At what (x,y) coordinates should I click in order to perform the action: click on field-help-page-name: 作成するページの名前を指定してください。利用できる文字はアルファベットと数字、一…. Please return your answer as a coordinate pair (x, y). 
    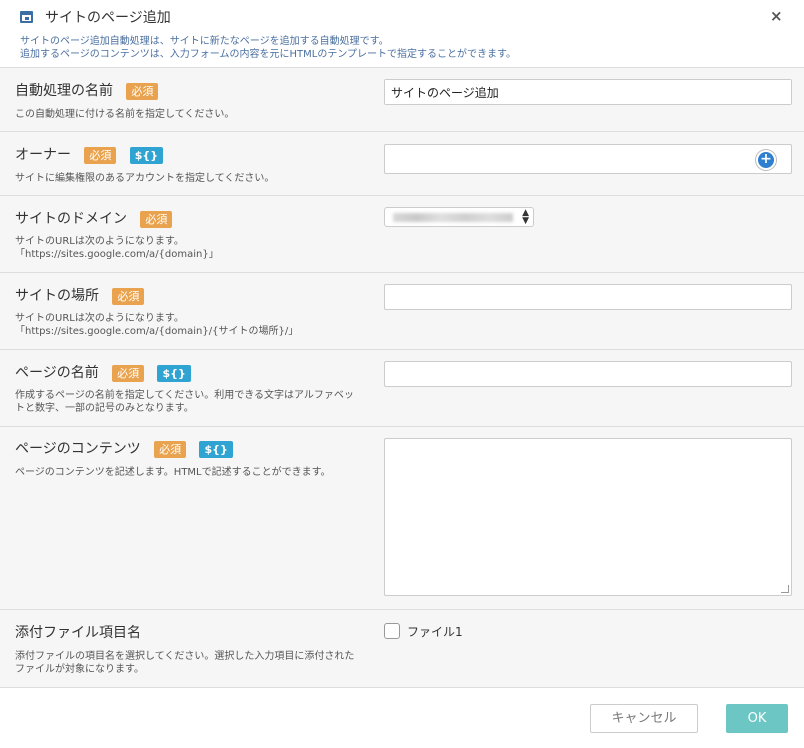
    Looking at the image, I should click on (184, 402).